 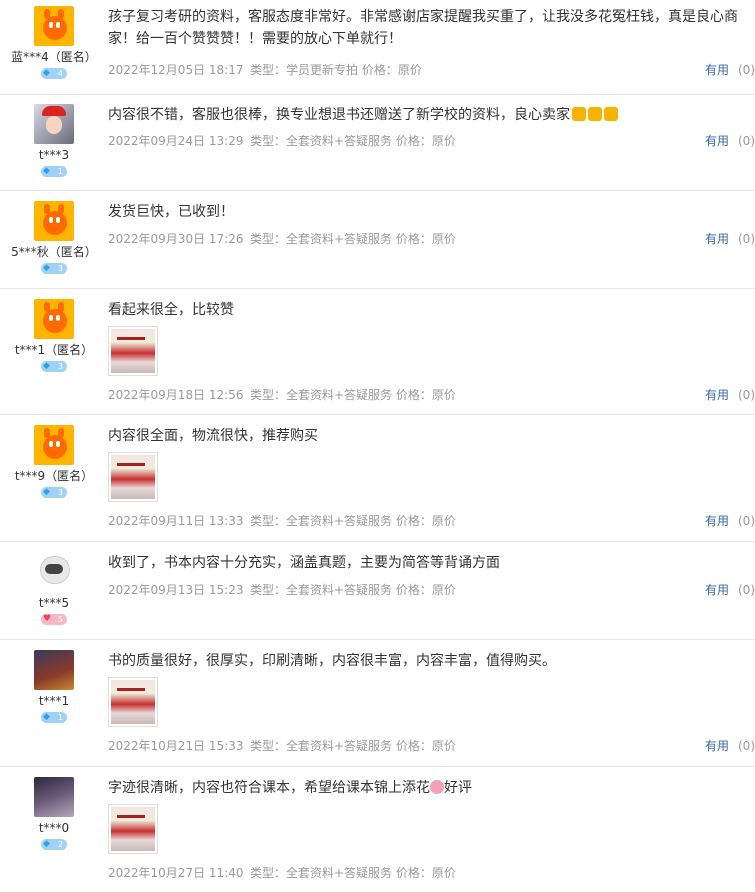 What do you see at coordinates (54, 603) in the screenshot?
I see `reviewer-name: t***5` at bounding box center [54, 603].